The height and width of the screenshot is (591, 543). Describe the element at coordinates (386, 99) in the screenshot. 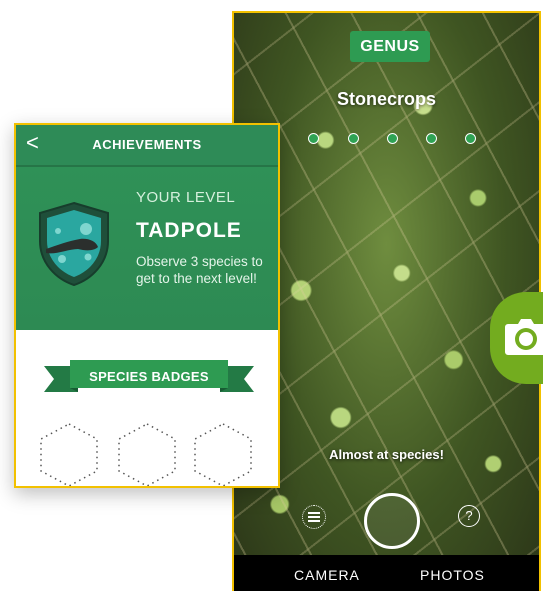

I see `taxon-name: Stonecrops` at that location.